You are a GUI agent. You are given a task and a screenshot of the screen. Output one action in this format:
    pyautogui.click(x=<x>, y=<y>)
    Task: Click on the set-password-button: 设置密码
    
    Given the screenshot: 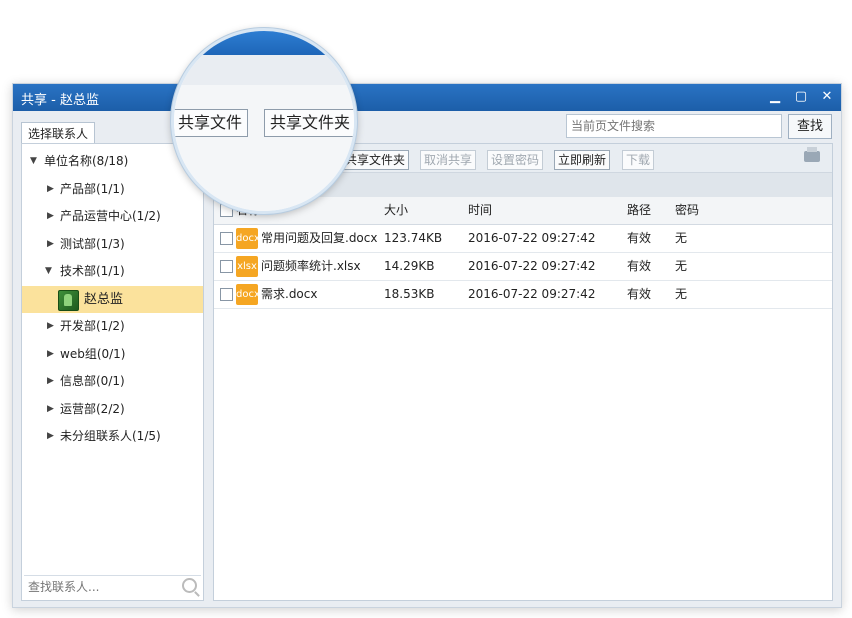 What is the action you would take?
    pyautogui.click(x=515, y=160)
    